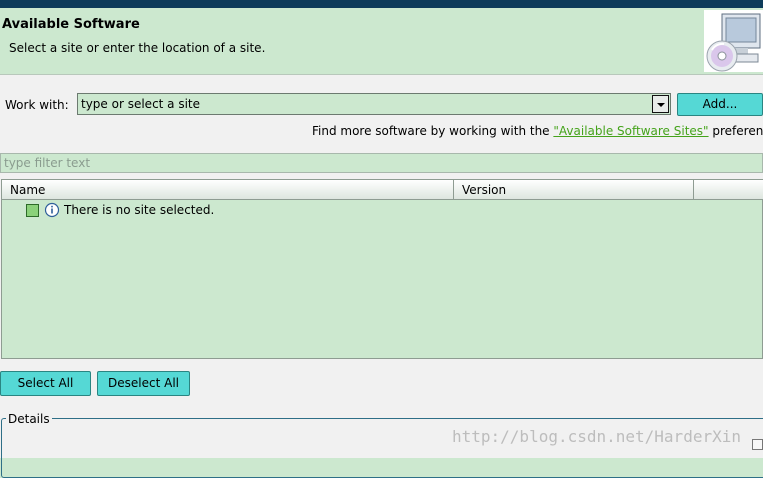 This screenshot has width=763, height=478. What do you see at coordinates (37, 105) in the screenshot?
I see `work-with-label: Work with:` at bounding box center [37, 105].